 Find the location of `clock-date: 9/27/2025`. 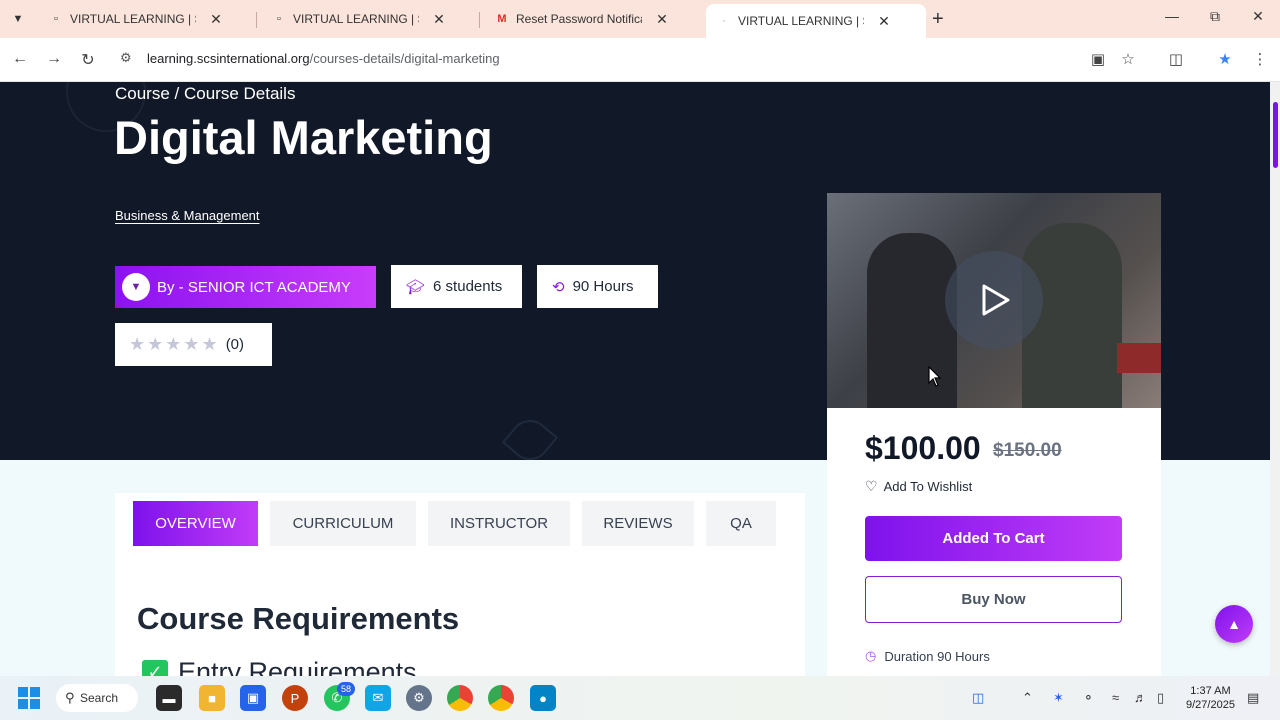

clock-date: 9/27/2025 is located at coordinates (1210, 705).